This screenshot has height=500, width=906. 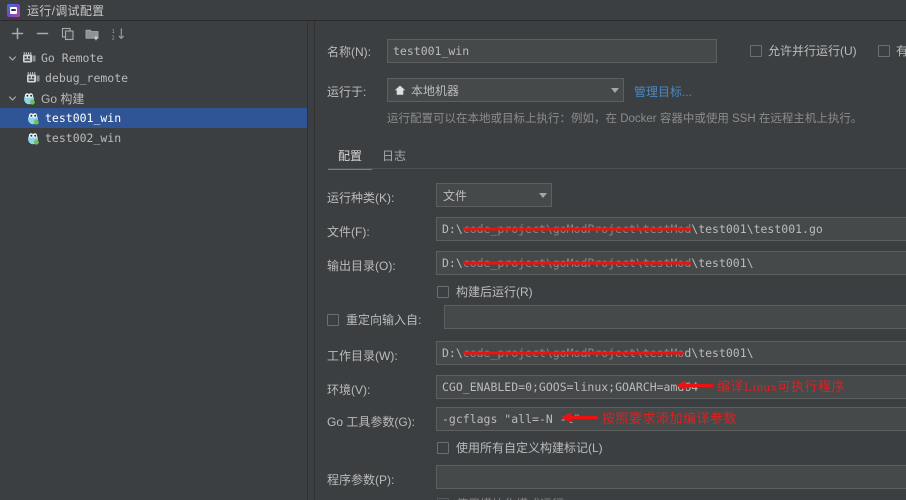 What do you see at coordinates (675, 317) in the screenshot?
I see `redirect-input-path-input` at bounding box center [675, 317].